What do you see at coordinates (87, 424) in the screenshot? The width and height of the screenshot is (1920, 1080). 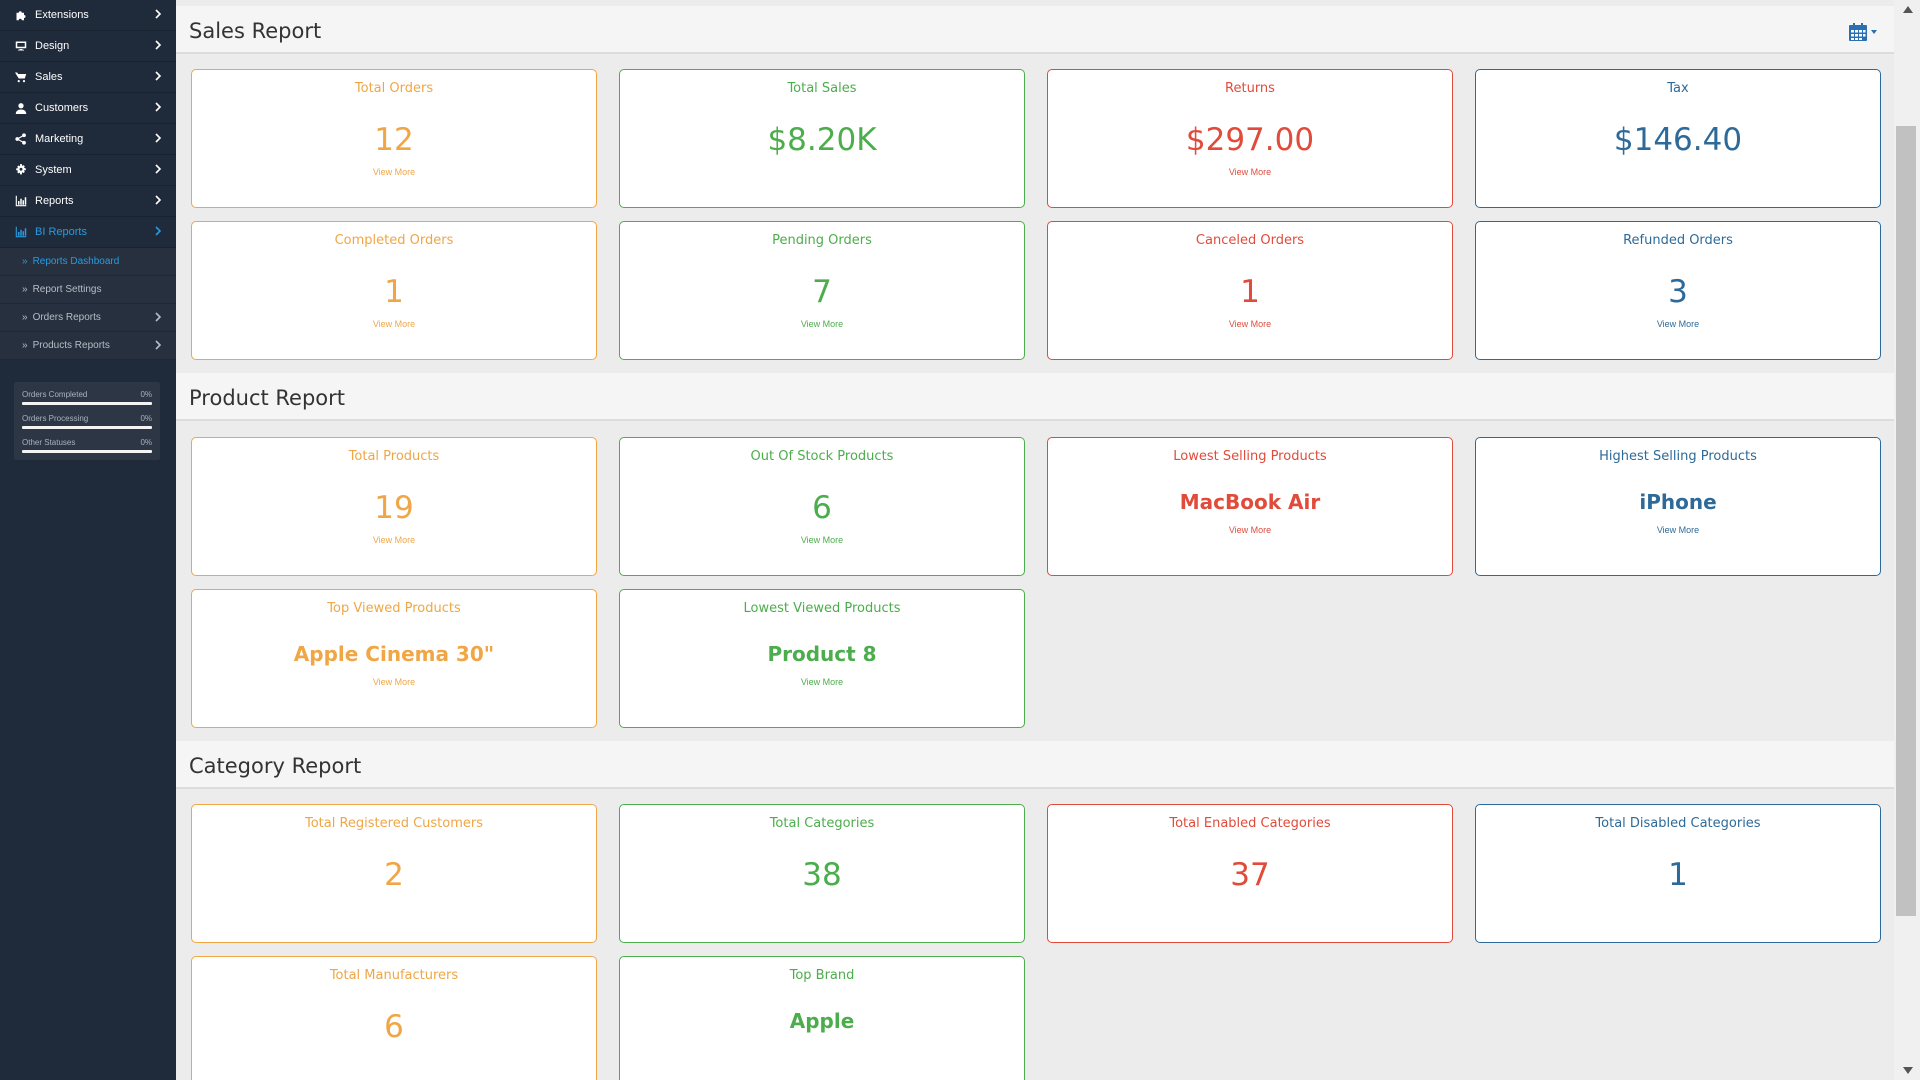 I see `stat-orders-processing: Orders Processing 0%` at bounding box center [87, 424].